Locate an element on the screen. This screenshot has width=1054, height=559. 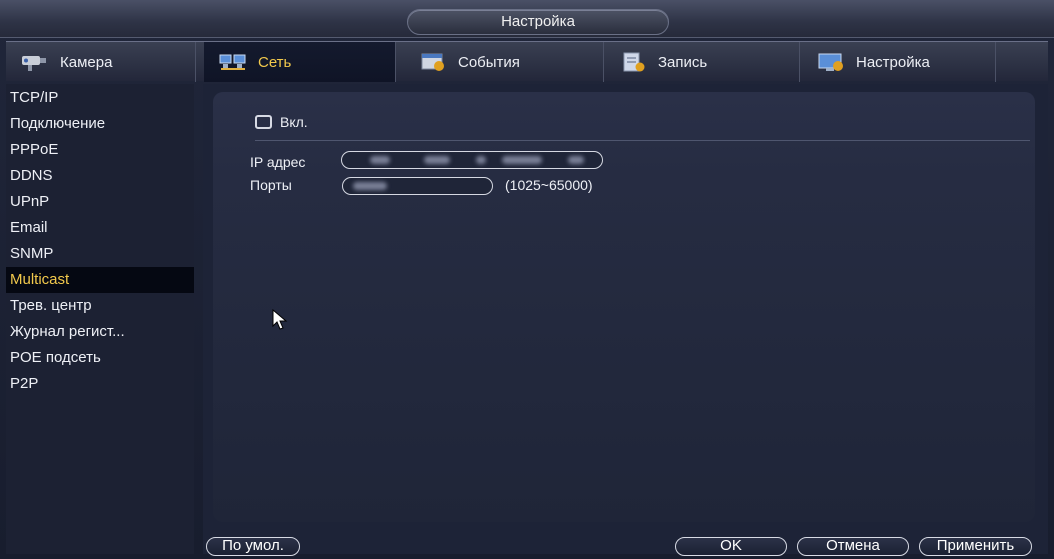
title-pill: Настройка is located at coordinates (538, 22).